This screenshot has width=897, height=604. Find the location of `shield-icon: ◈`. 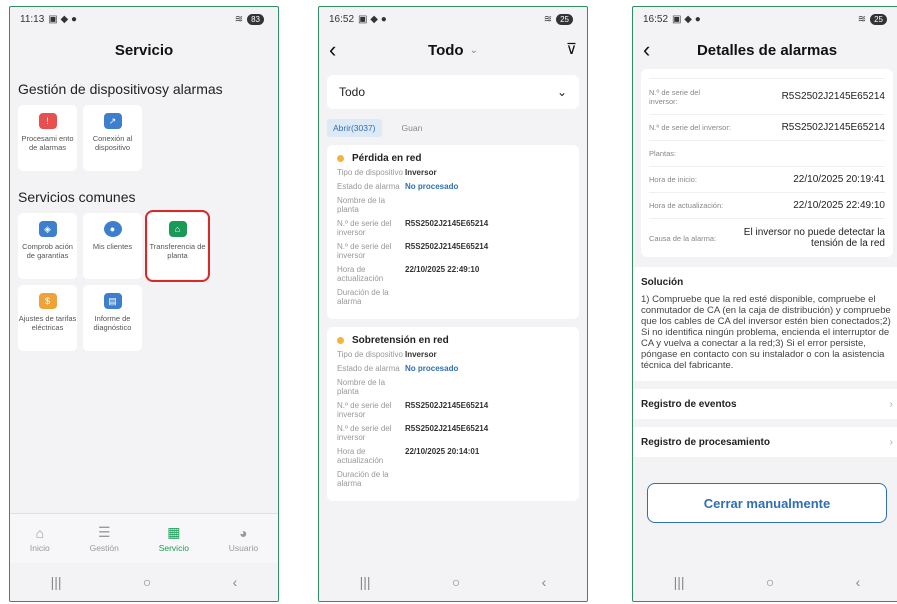

shield-icon: ◈ is located at coordinates (47, 229).